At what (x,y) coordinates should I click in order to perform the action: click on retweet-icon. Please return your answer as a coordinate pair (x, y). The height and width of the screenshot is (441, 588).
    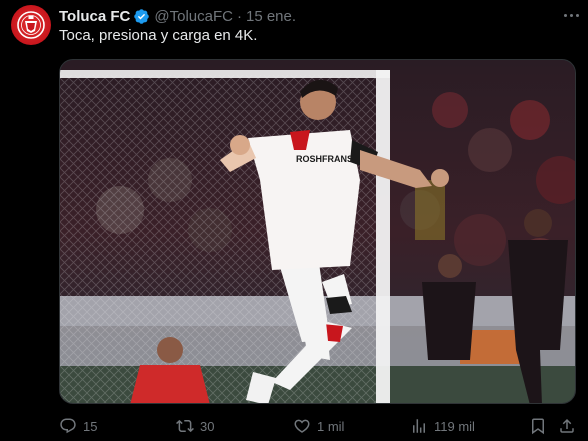
    Looking at the image, I should click on (185, 426).